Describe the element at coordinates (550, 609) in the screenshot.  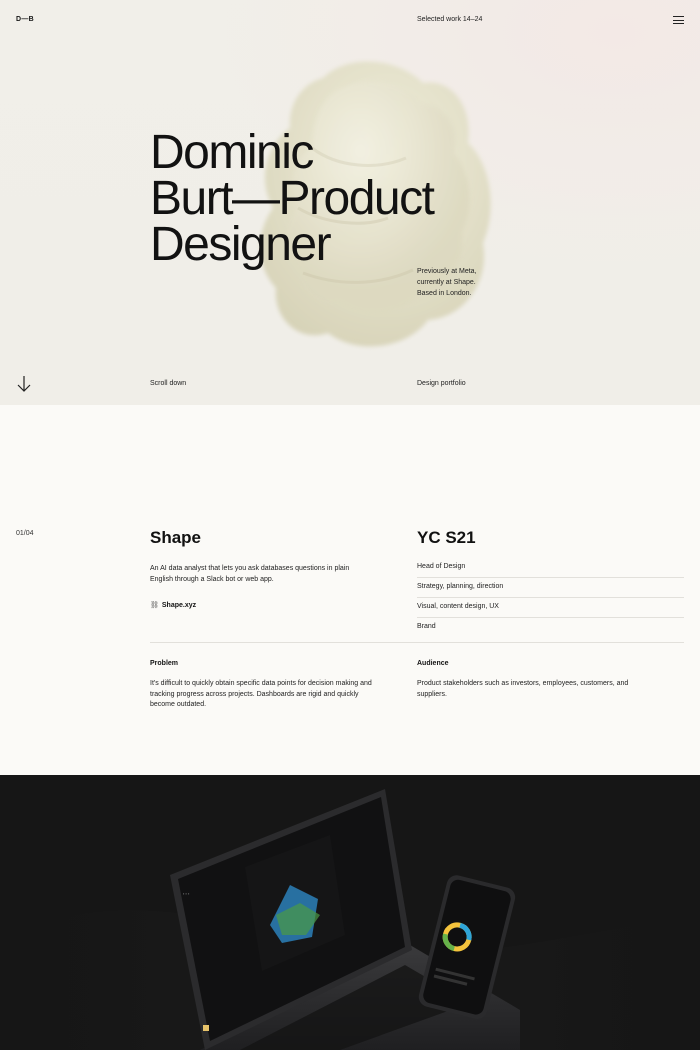
I see `role-item: Visual, content design, UX` at that location.